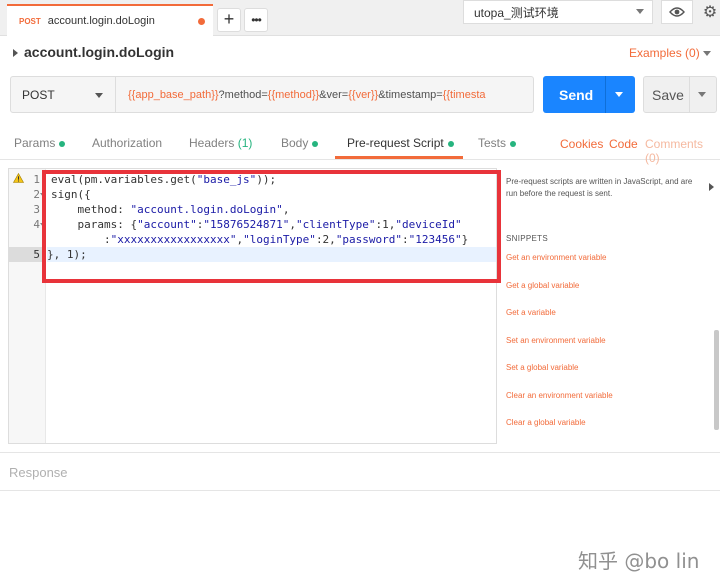  Describe the element at coordinates (668, 95) in the screenshot. I see `save-button-label: Save` at that location.